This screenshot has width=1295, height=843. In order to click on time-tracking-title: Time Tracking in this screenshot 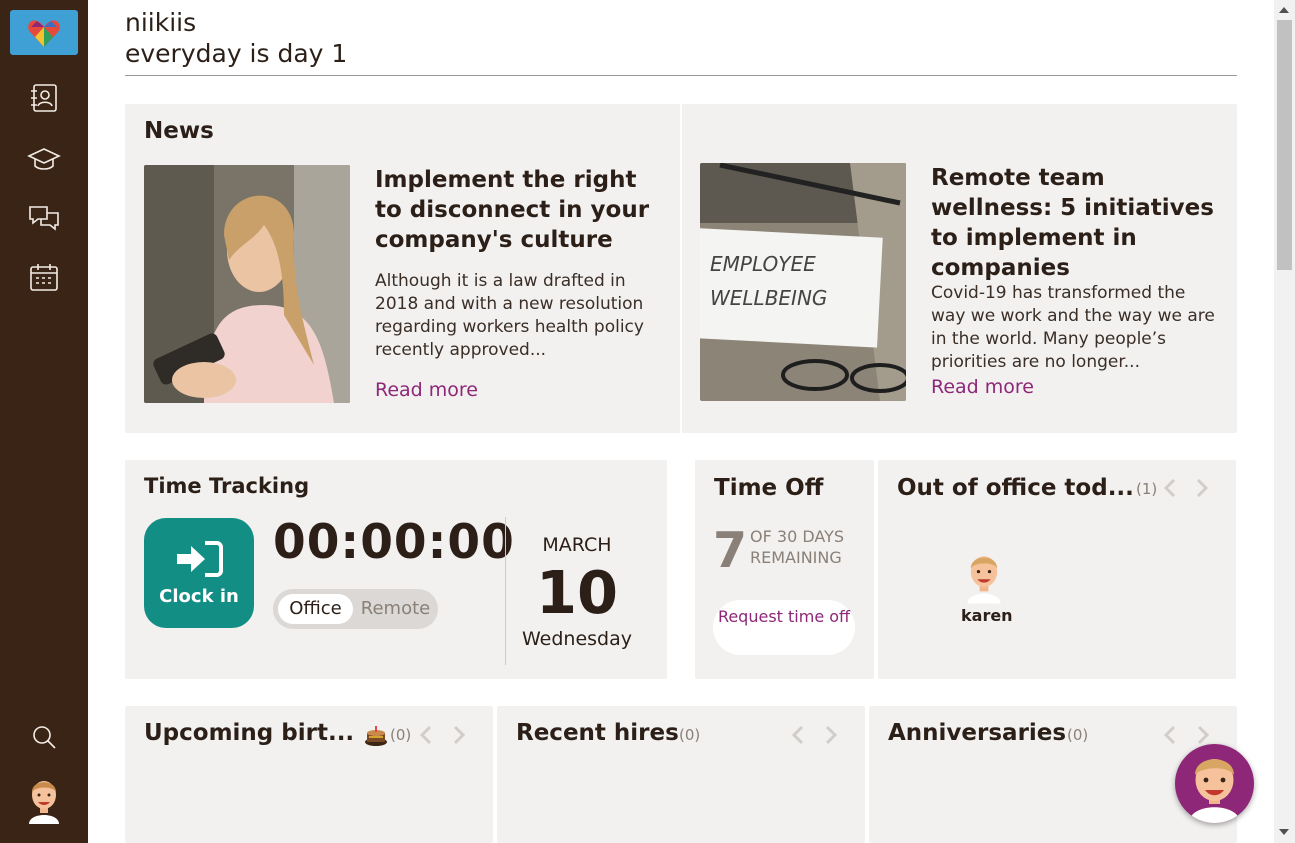, I will do `click(227, 486)`.